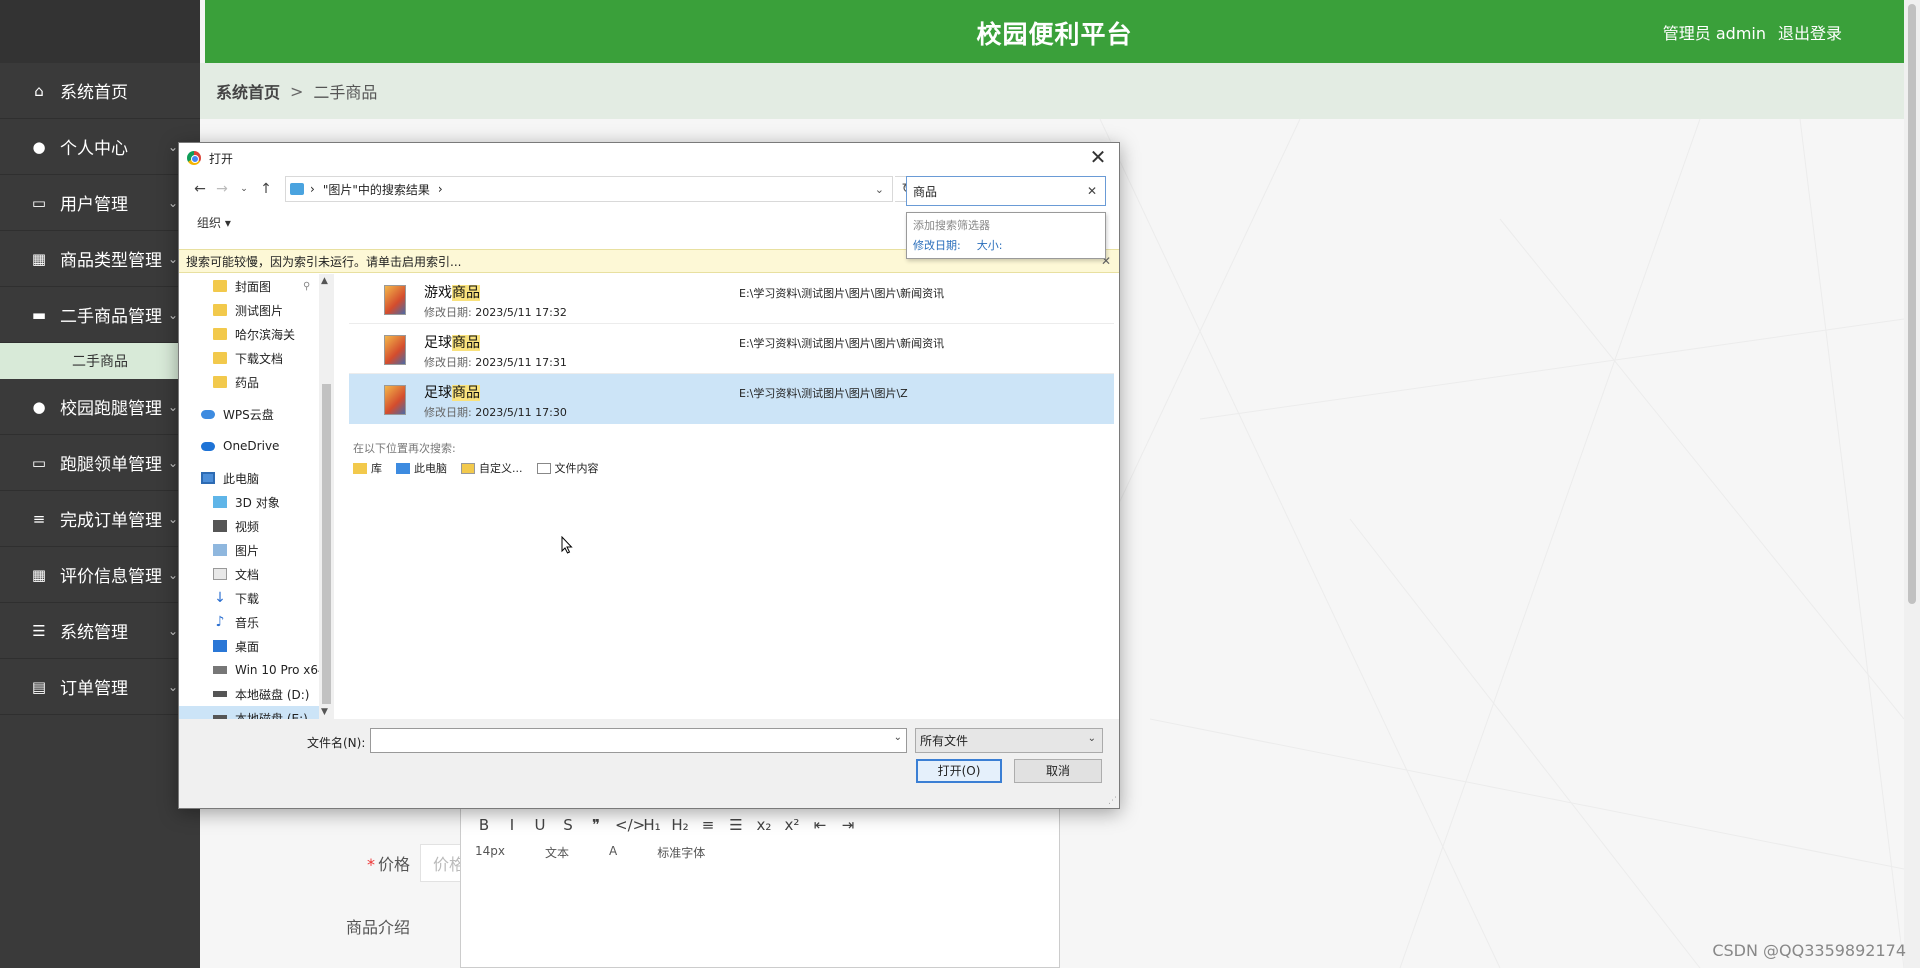 This screenshot has height=968, width=1920. What do you see at coordinates (324, 712) in the screenshot?
I see `scroll-down-icon: ▼` at bounding box center [324, 712].